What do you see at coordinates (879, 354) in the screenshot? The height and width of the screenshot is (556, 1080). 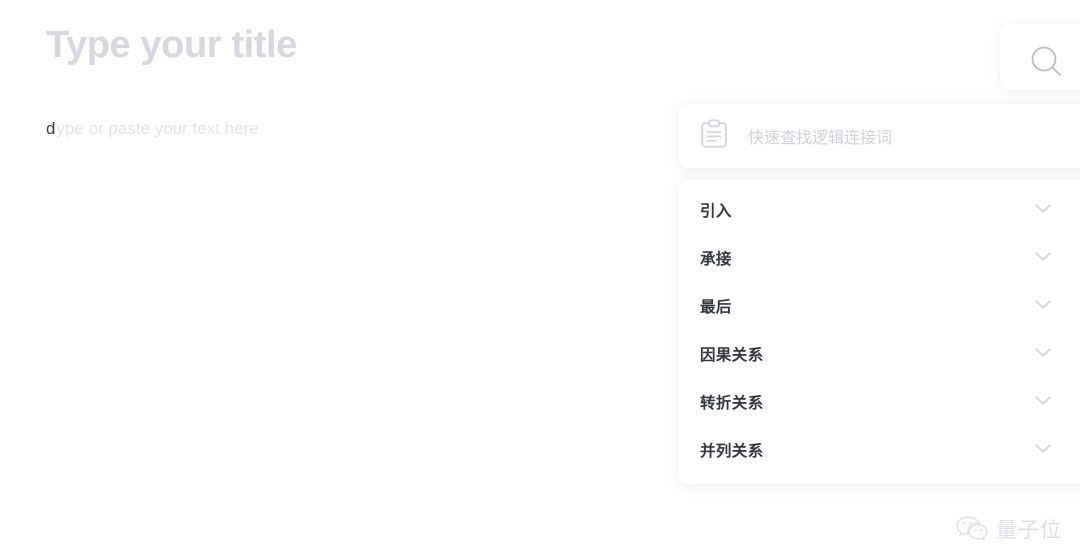 I see `list-item-causal-relation: 因果关系` at bounding box center [879, 354].